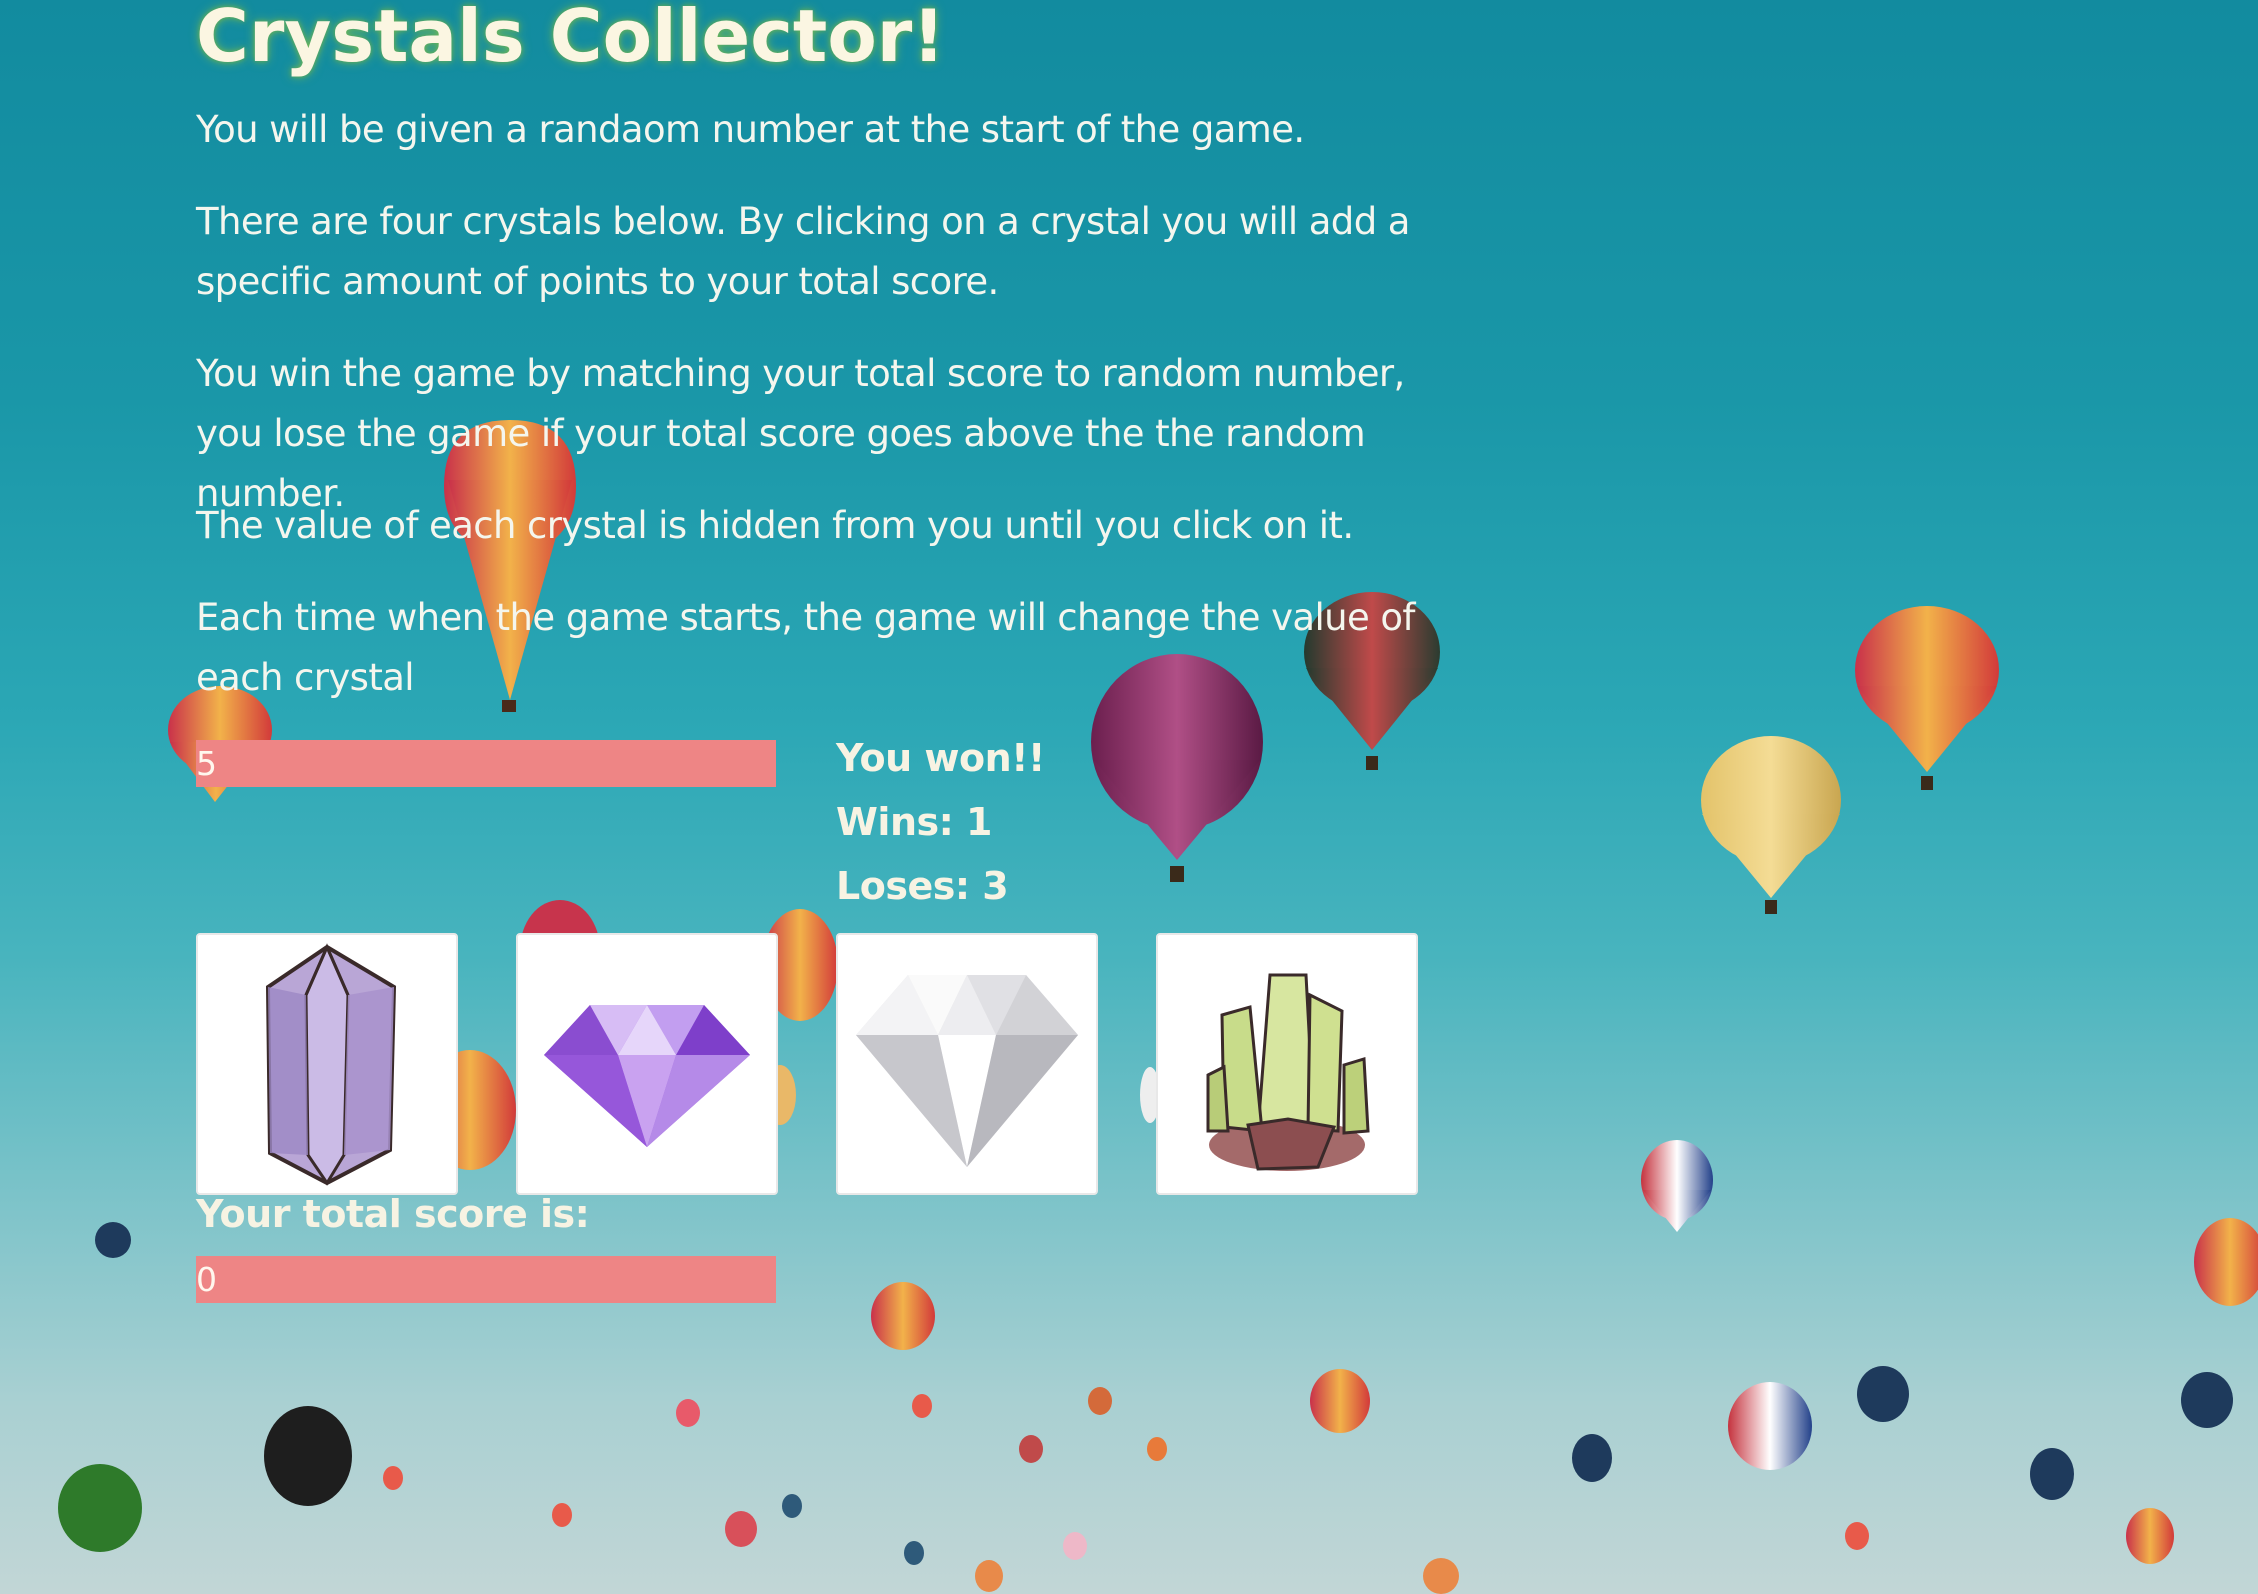 The width and height of the screenshot is (2258, 1594). What do you see at coordinates (647, 1076) in the screenshot?
I see `violet-diamond-icon` at bounding box center [647, 1076].